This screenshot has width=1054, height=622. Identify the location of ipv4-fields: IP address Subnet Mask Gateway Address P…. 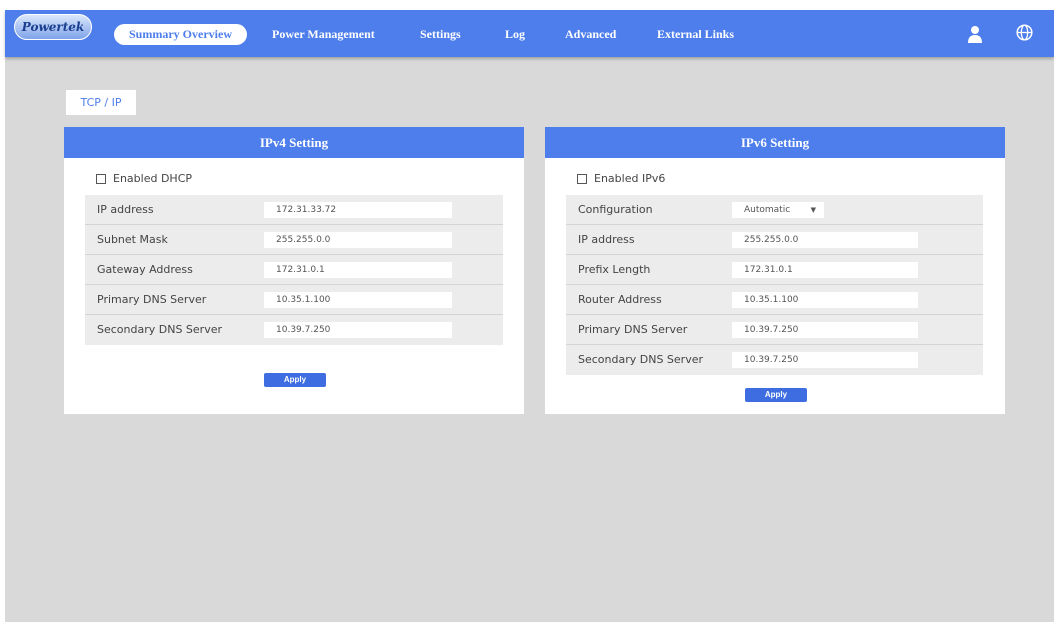
(294, 270).